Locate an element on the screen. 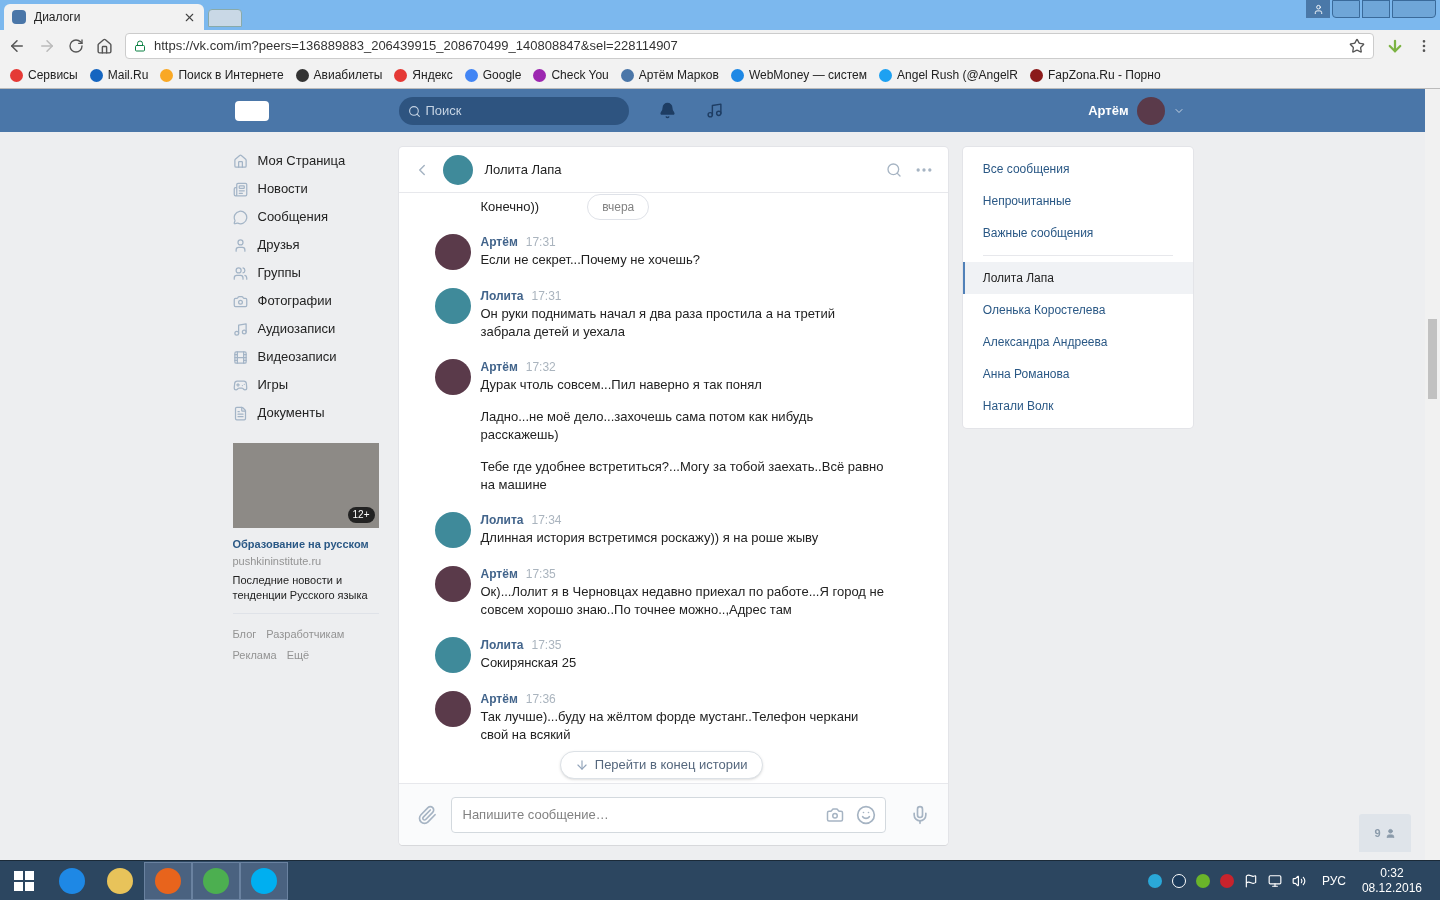 The height and width of the screenshot is (900, 1440). nav-link: Документы is located at coordinates (305, 413).